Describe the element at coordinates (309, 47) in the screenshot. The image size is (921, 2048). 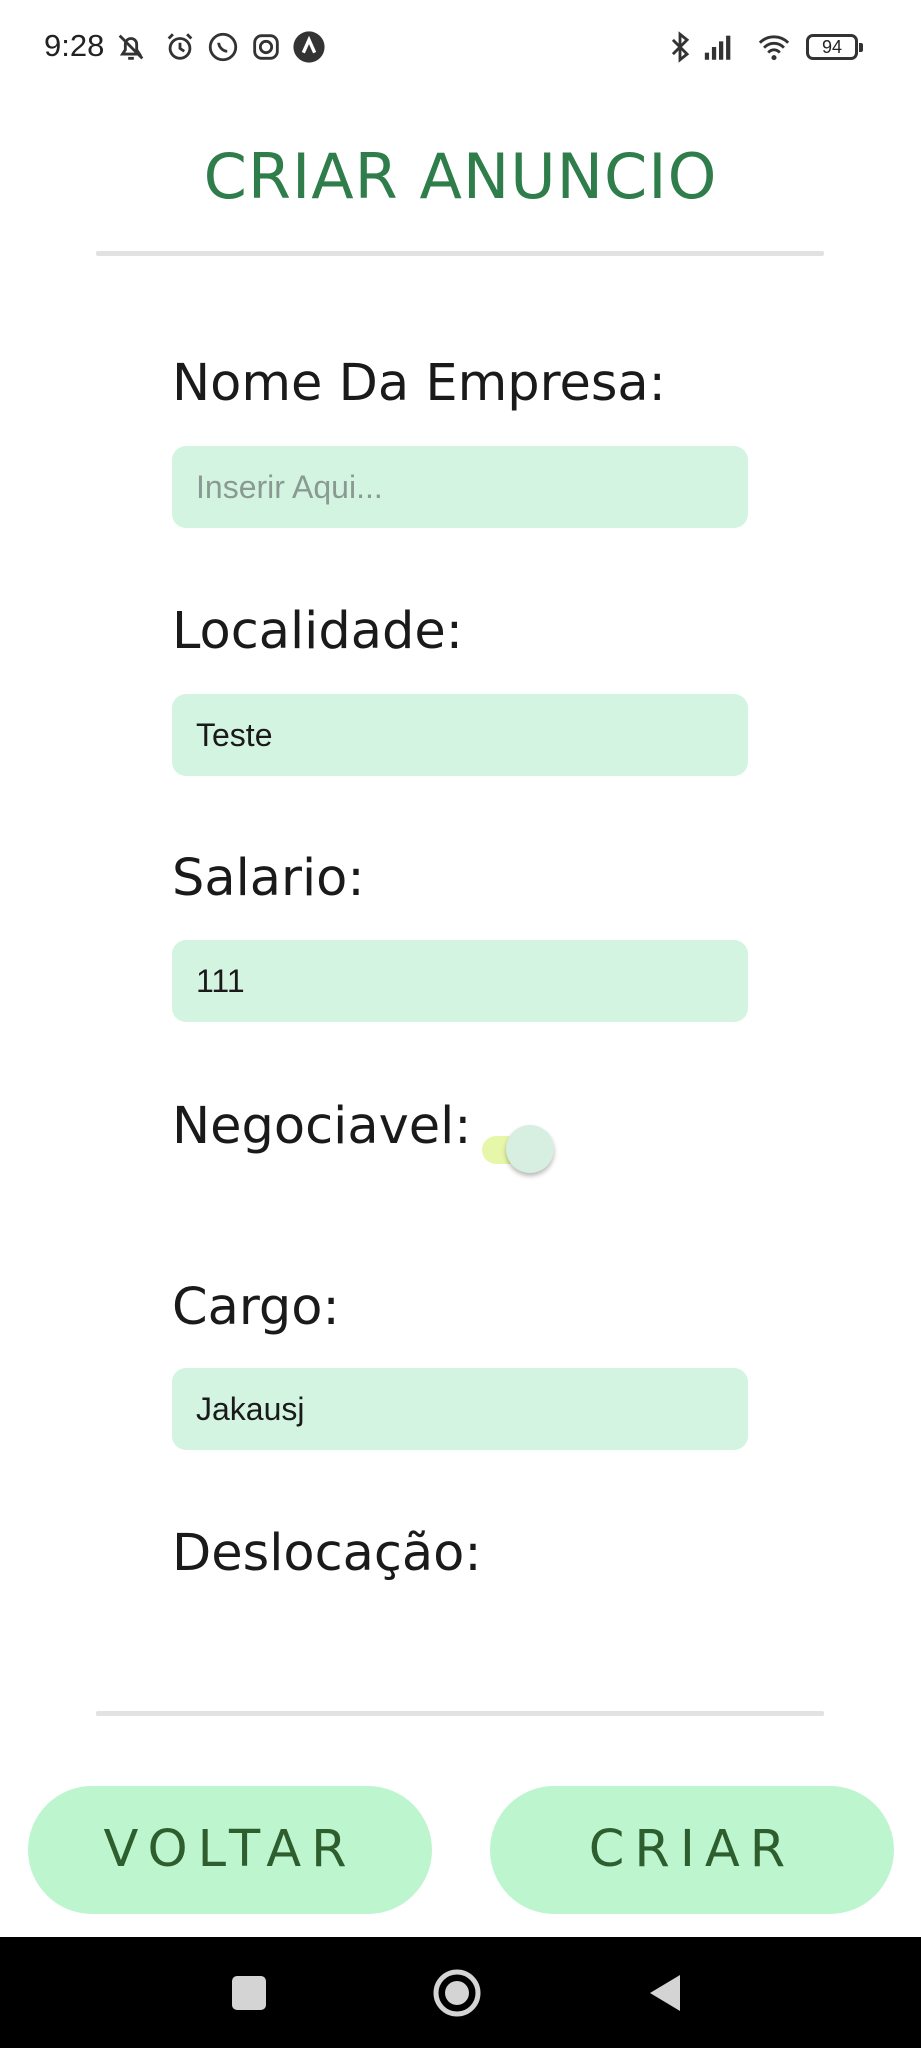
I see `app-a-icon` at that location.